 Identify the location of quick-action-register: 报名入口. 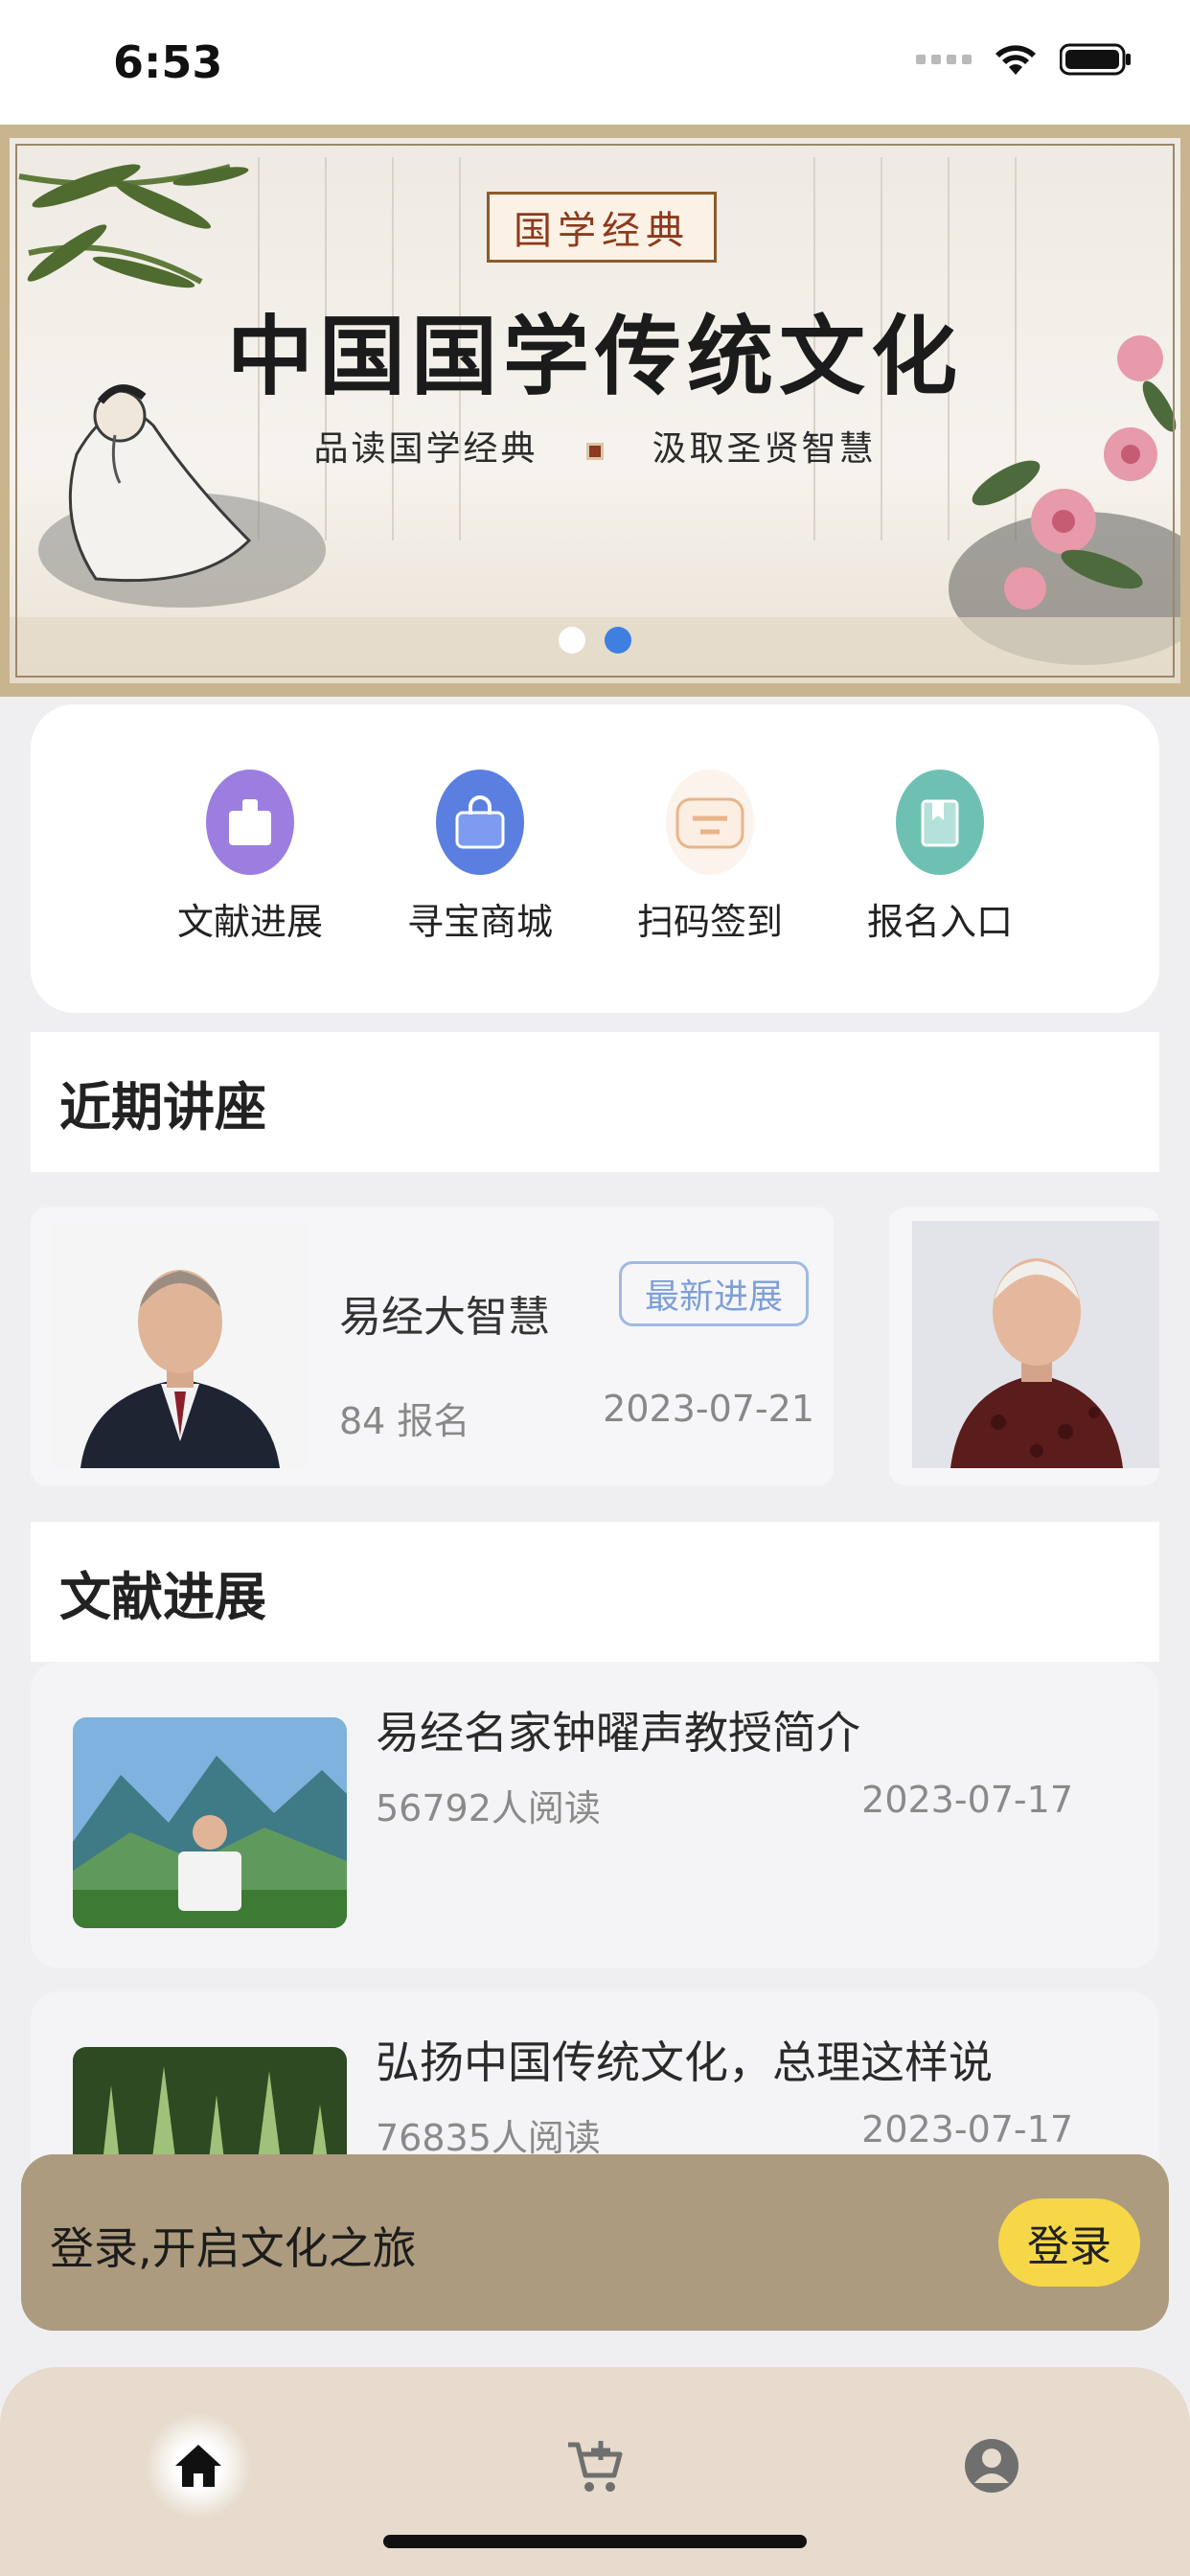
(940, 891).